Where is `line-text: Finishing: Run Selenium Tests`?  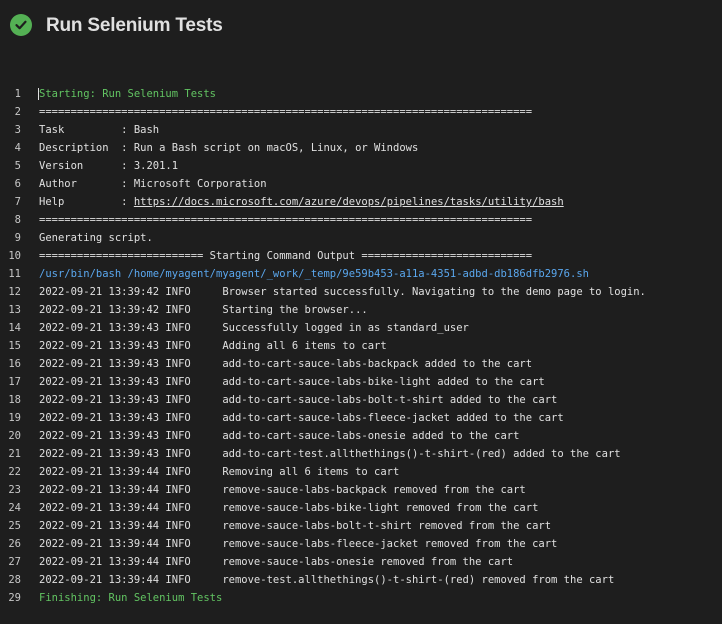 line-text: Finishing: Run Selenium Tests is located at coordinates (130, 598).